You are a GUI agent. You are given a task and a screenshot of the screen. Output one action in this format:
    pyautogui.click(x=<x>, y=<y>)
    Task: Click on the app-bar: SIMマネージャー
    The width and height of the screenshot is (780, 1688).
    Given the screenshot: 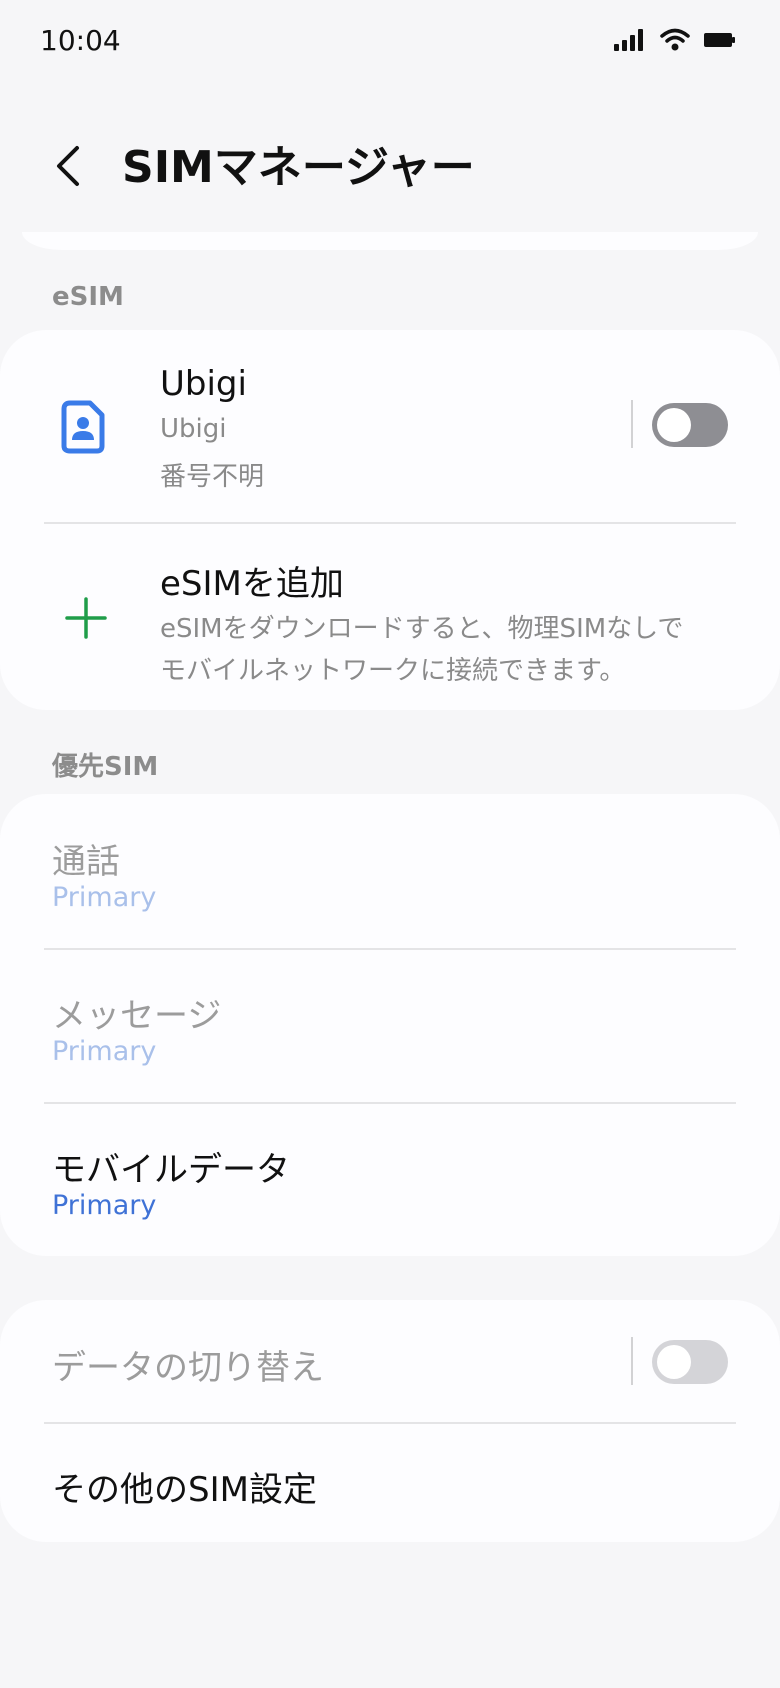 What is the action you would take?
    pyautogui.click(x=390, y=168)
    